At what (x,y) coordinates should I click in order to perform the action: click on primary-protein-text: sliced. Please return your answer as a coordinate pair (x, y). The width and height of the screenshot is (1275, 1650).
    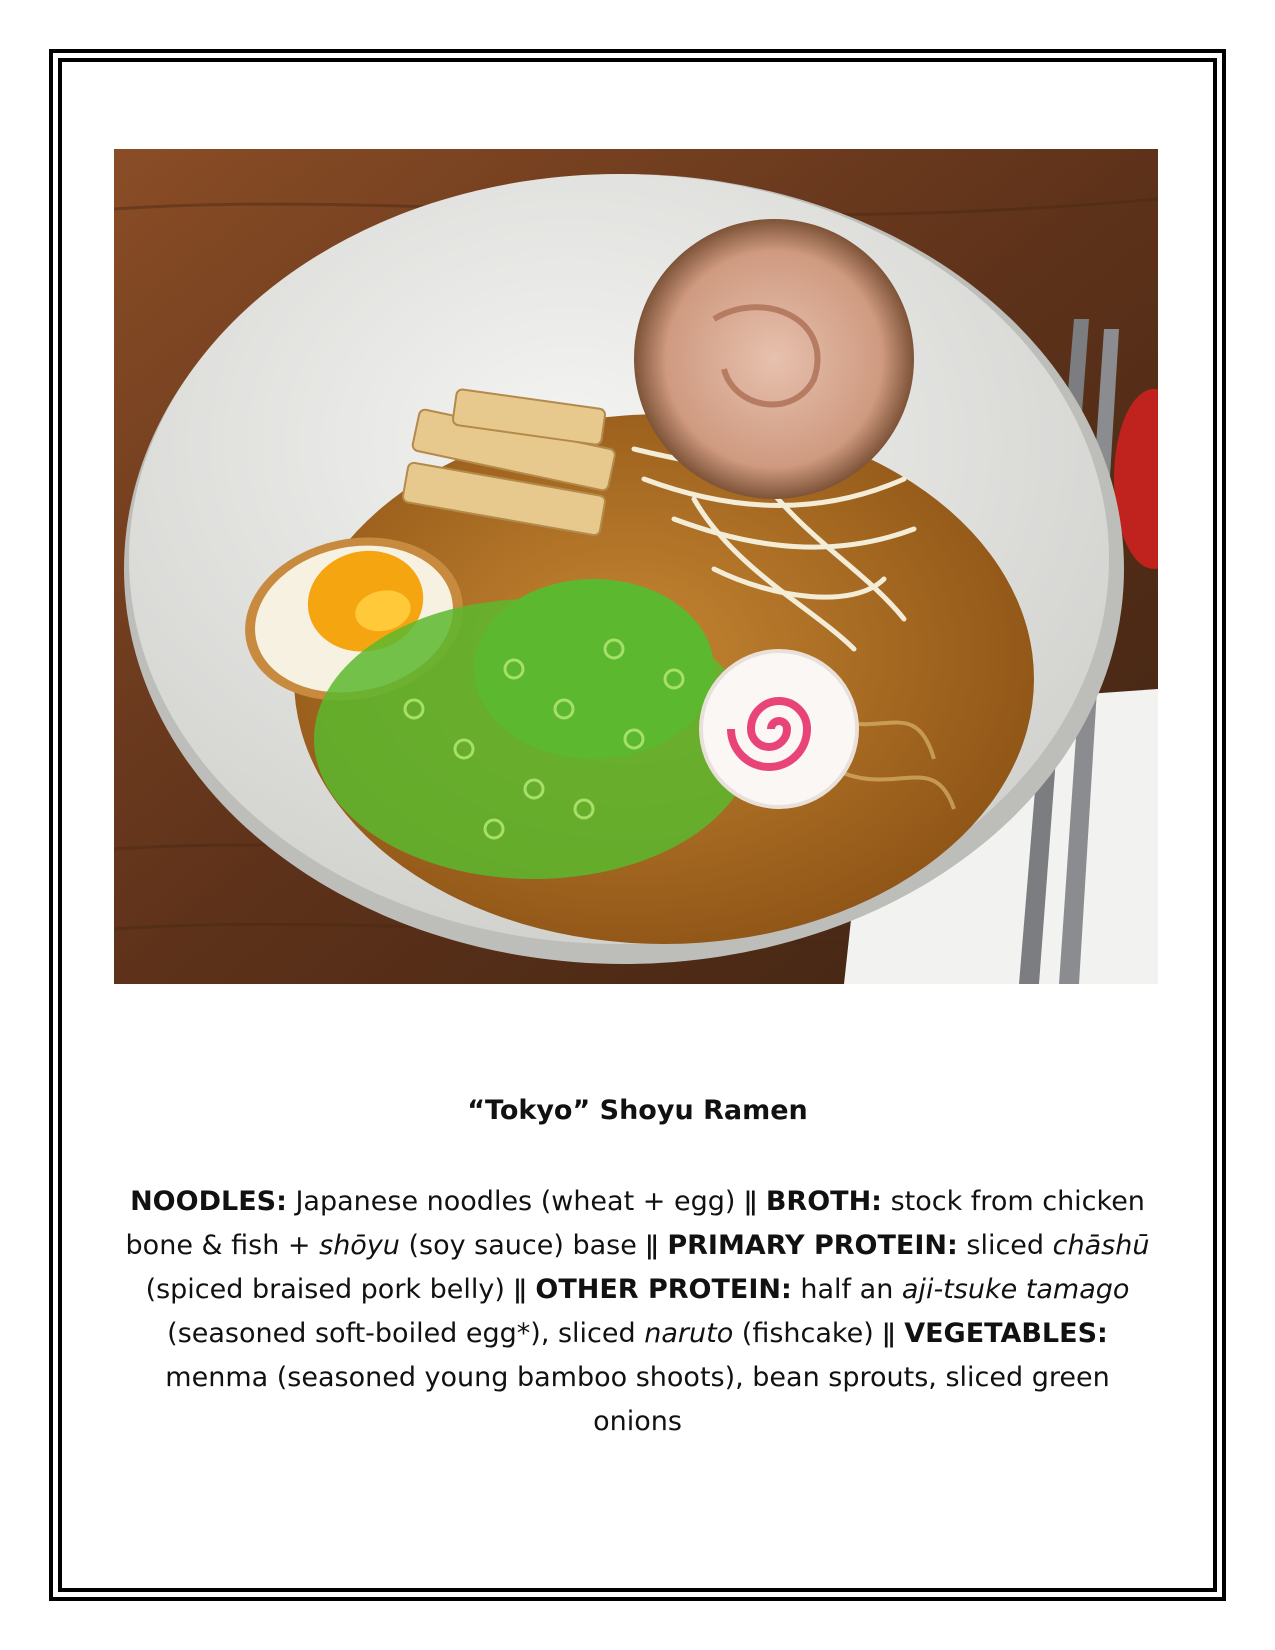
    Looking at the image, I should click on (1005, 1245).